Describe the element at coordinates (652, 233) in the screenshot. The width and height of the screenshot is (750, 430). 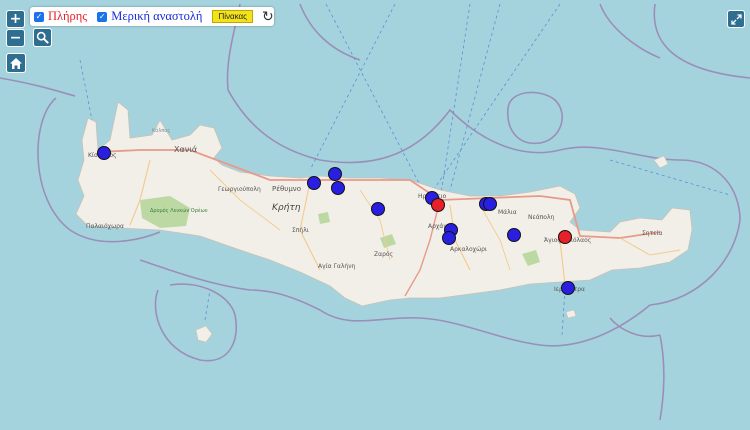
I see `label-sitia: Σητεία` at that location.